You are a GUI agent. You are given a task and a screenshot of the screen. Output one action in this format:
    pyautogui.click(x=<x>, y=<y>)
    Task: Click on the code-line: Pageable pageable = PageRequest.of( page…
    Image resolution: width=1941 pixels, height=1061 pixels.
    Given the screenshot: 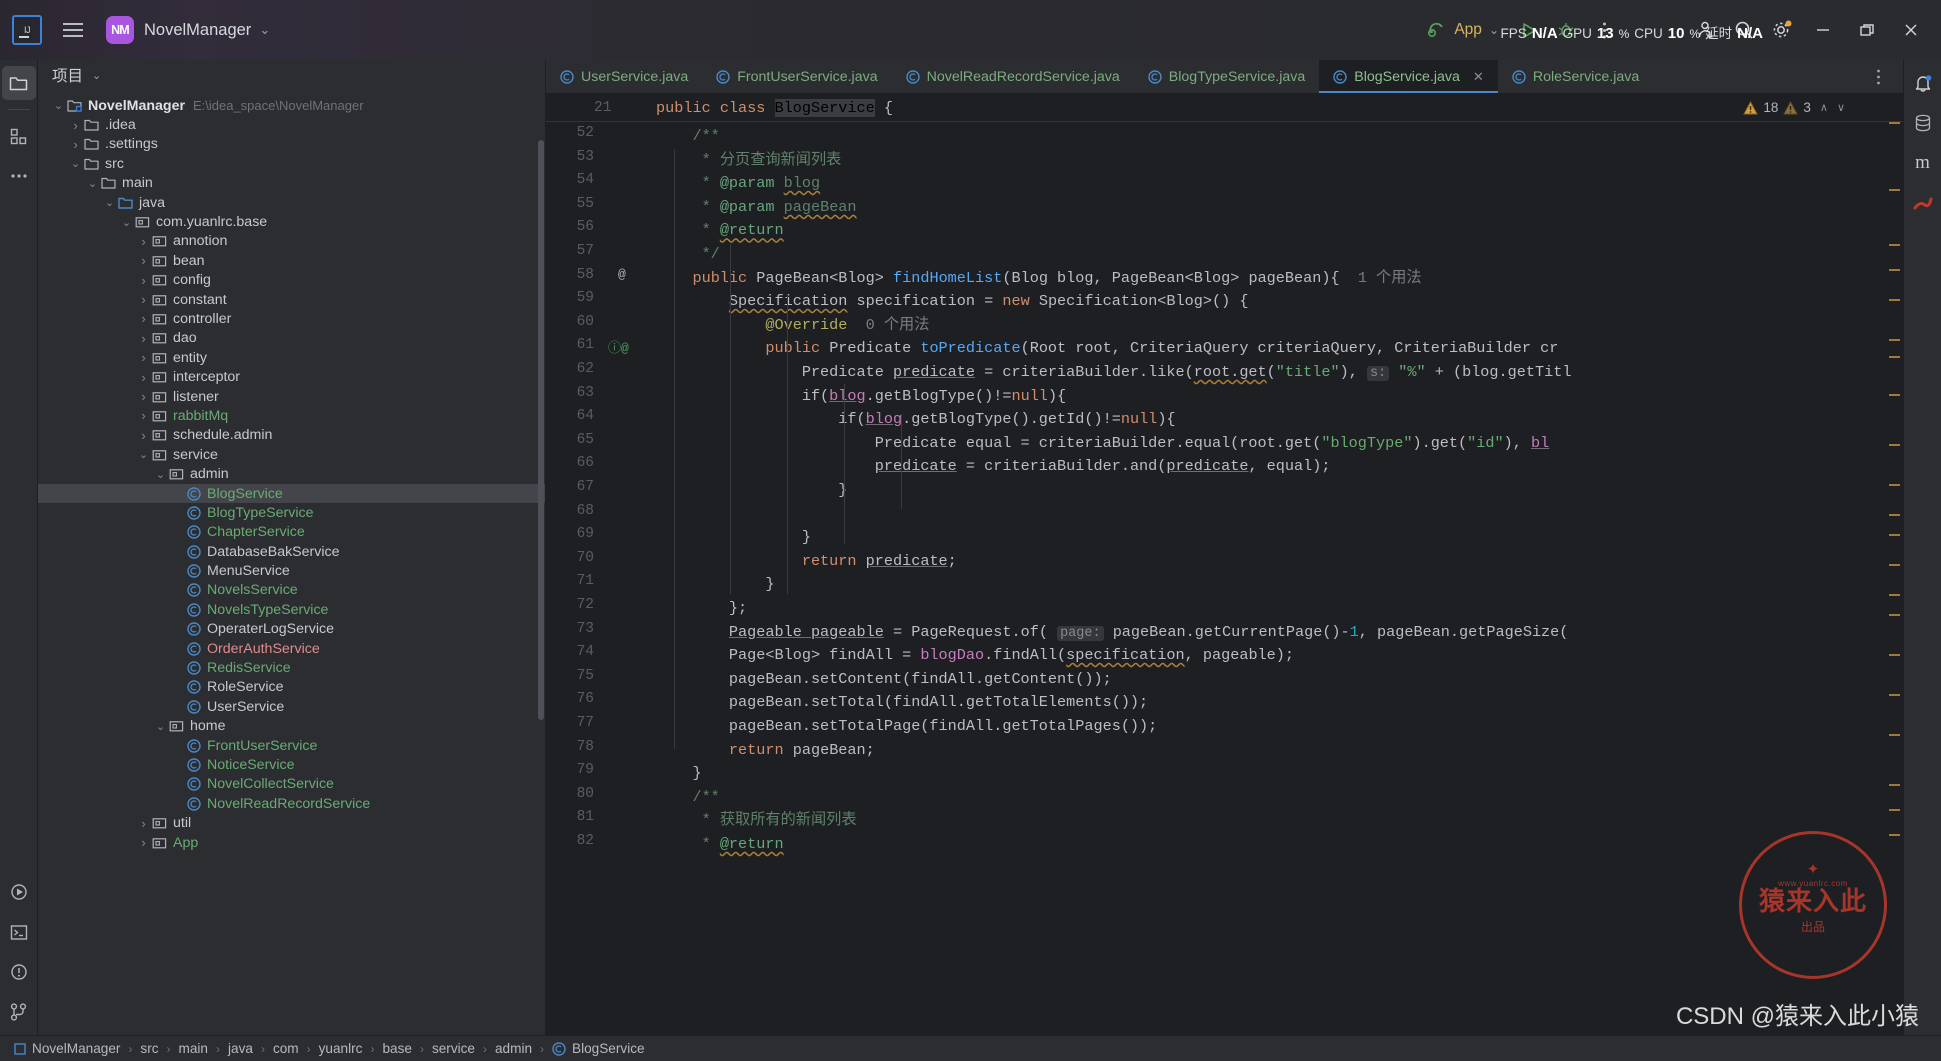 What is the action you would take?
    pyautogui.click(x=1112, y=633)
    